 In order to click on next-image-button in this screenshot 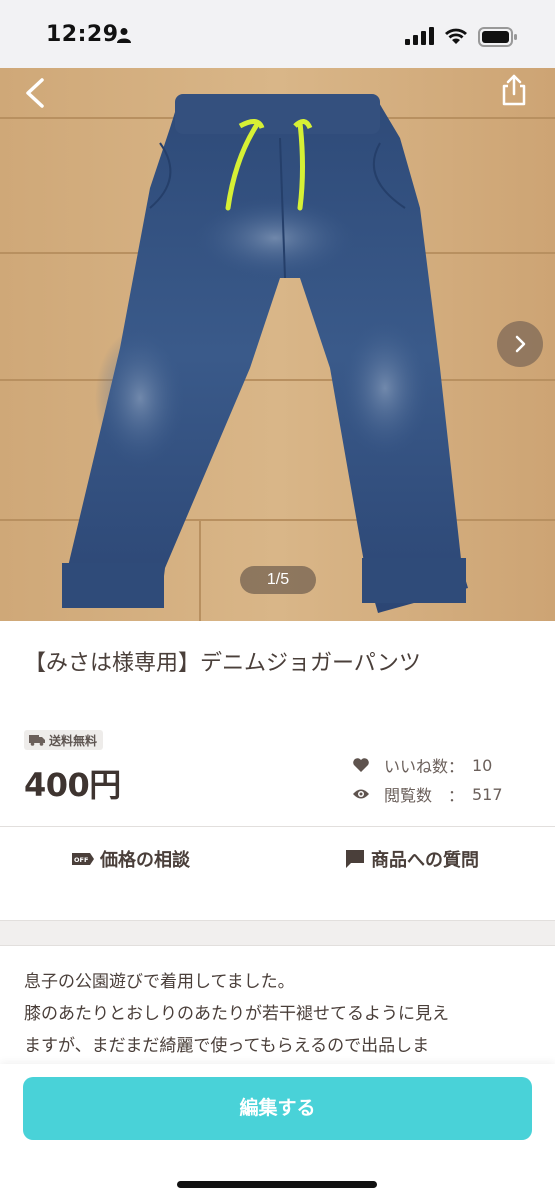, I will do `click(520, 344)`.